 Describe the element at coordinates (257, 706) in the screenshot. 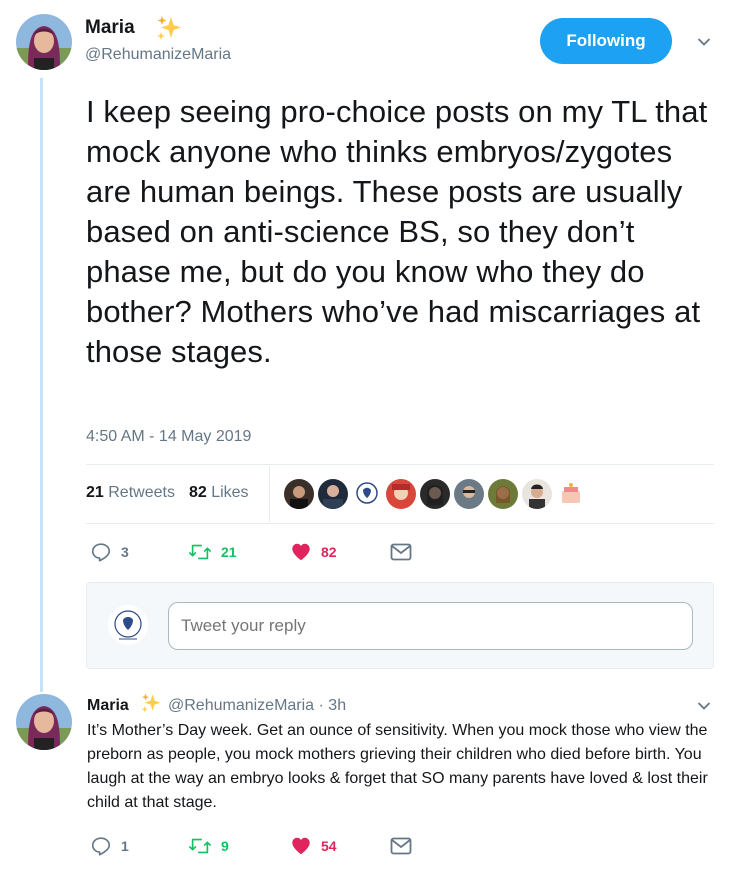

I see `reply-author-handle: @RehumanizeMaria · 3h` at that location.